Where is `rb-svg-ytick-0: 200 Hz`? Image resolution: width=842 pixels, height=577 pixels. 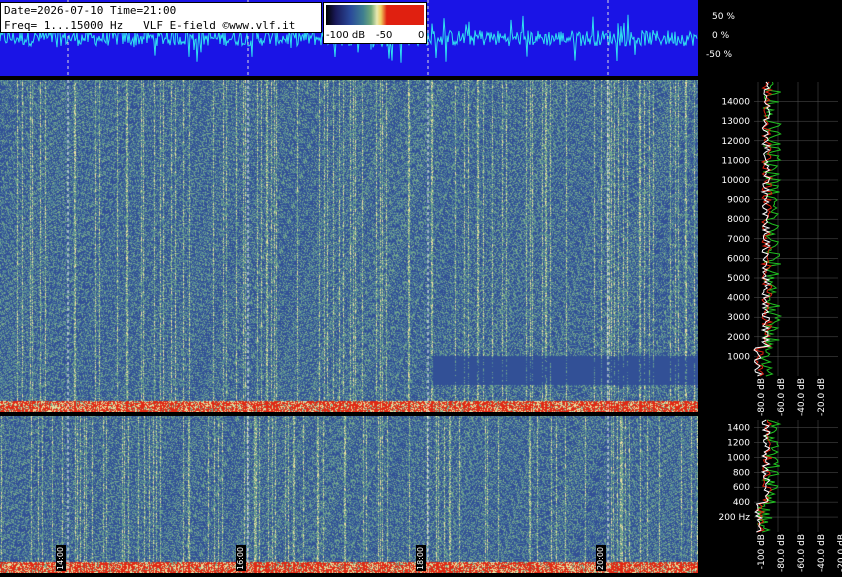 rb-svg-ytick-0: 200 Hz is located at coordinates (734, 518).